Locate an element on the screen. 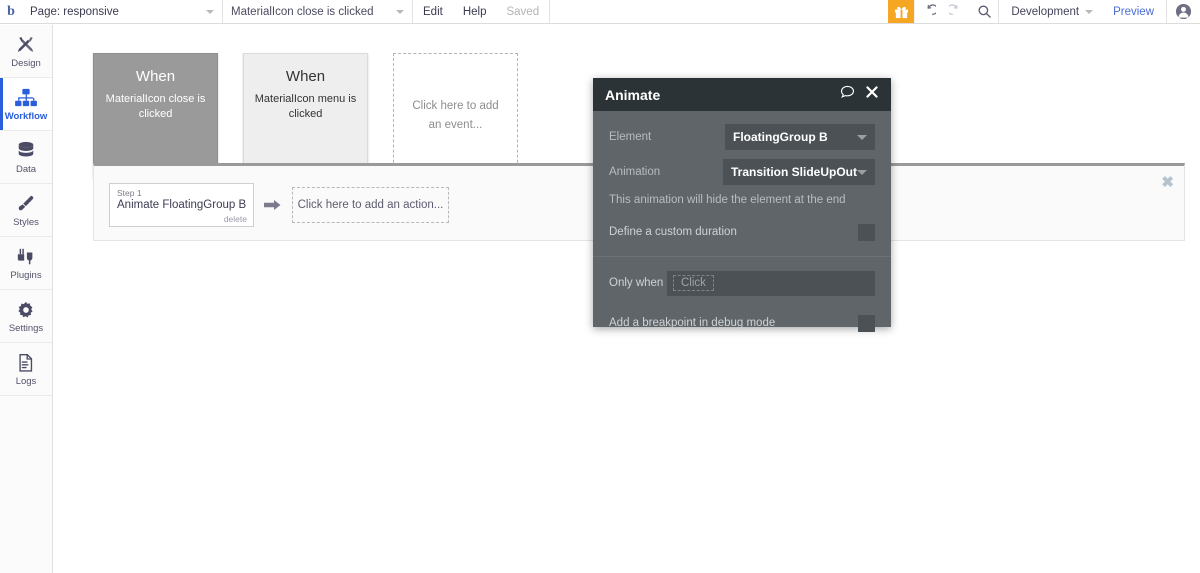 Image resolution: width=1200 pixels, height=573 pixels. step-title: Animate FloatingGroup B is located at coordinates (182, 205).